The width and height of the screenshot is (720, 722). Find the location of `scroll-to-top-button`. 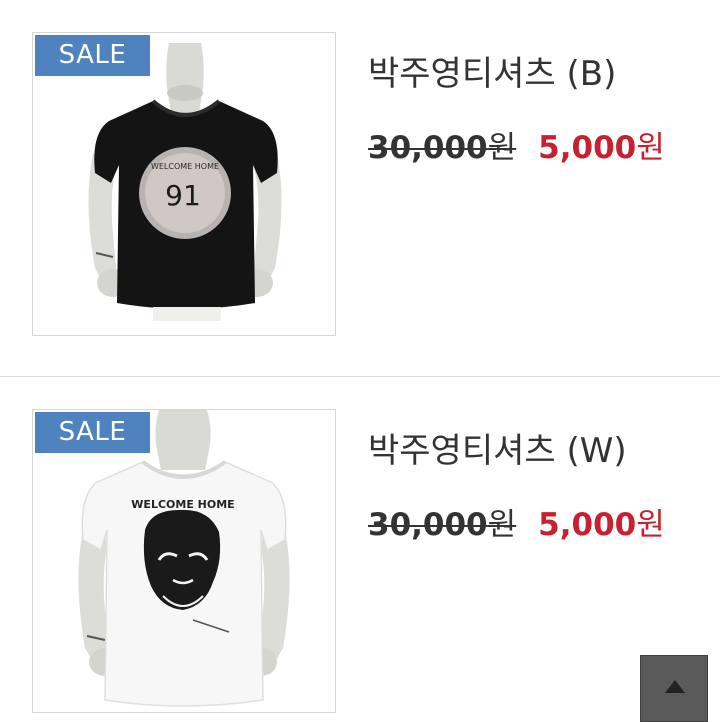

scroll-to-top-button is located at coordinates (674, 688).